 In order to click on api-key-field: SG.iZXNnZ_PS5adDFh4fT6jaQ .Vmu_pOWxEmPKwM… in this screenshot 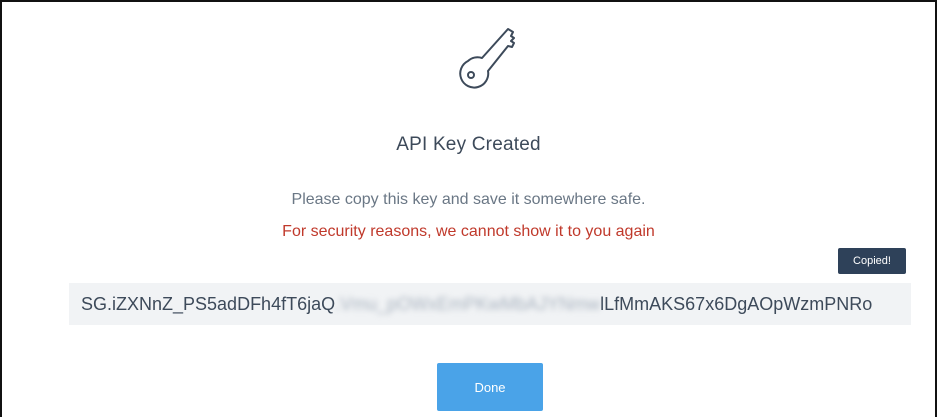, I will do `click(490, 304)`.